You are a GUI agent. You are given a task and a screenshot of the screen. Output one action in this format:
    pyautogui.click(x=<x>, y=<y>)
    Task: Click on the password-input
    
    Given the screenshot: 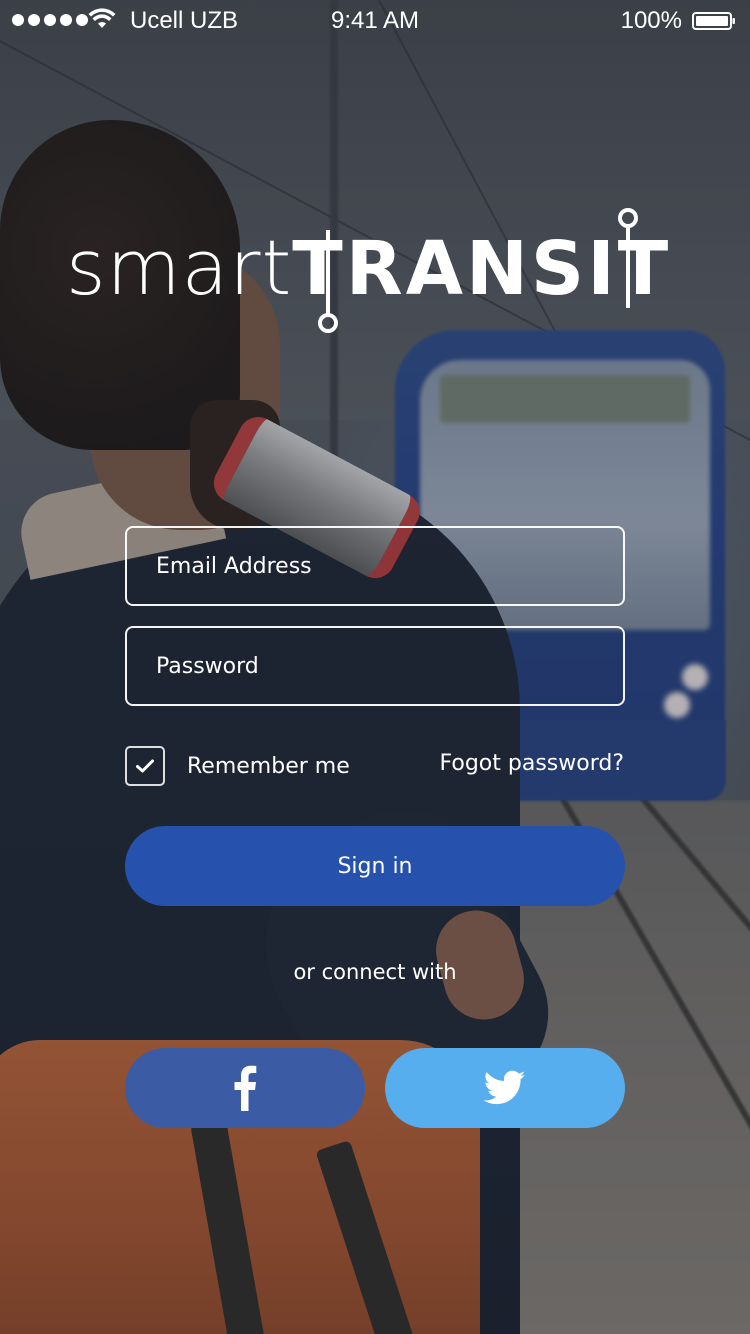 What is the action you would take?
    pyautogui.click(x=375, y=666)
    